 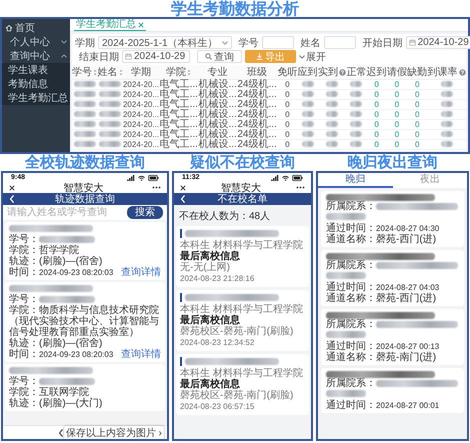 What do you see at coordinates (392, 162) in the screenshot?
I see `section-title: 晚归夜出查询` at bounding box center [392, 162].